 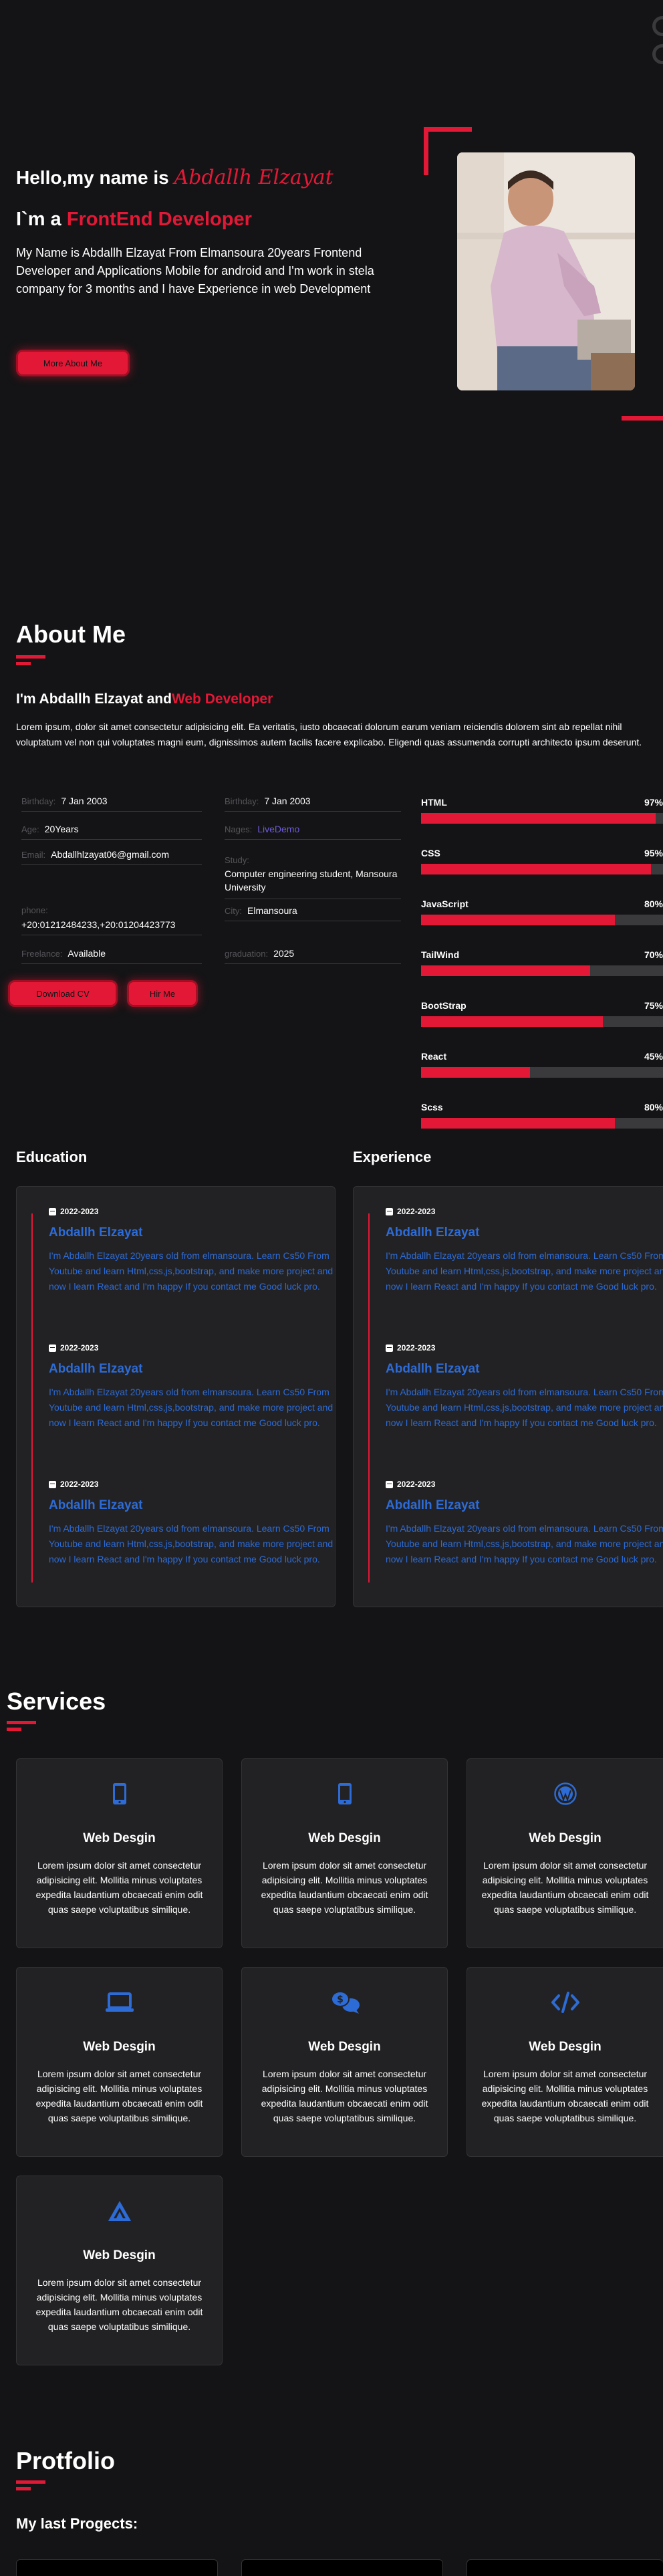 What do you see at coordinates (65, 2460) in the screenshot?
I see `portfolio-title: Protfolio` at bounding box center [65, 2460].